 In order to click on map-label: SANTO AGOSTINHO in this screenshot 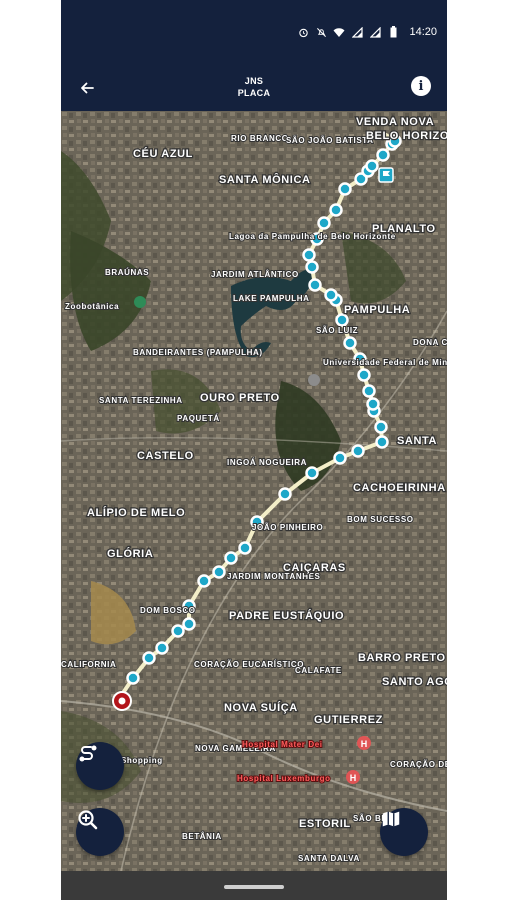, I will do `click(414, 682)`.